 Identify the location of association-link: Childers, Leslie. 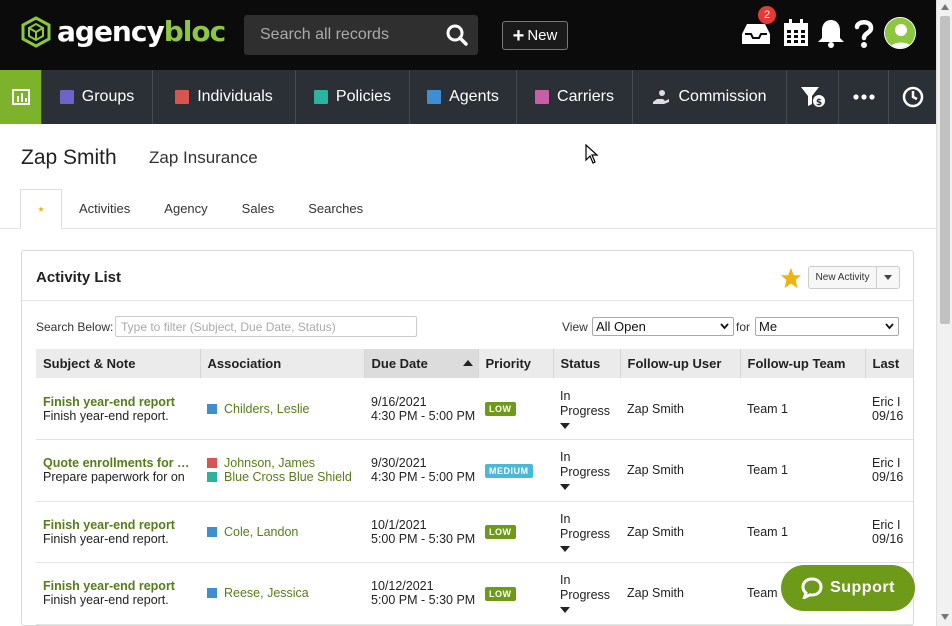
(285, 409).